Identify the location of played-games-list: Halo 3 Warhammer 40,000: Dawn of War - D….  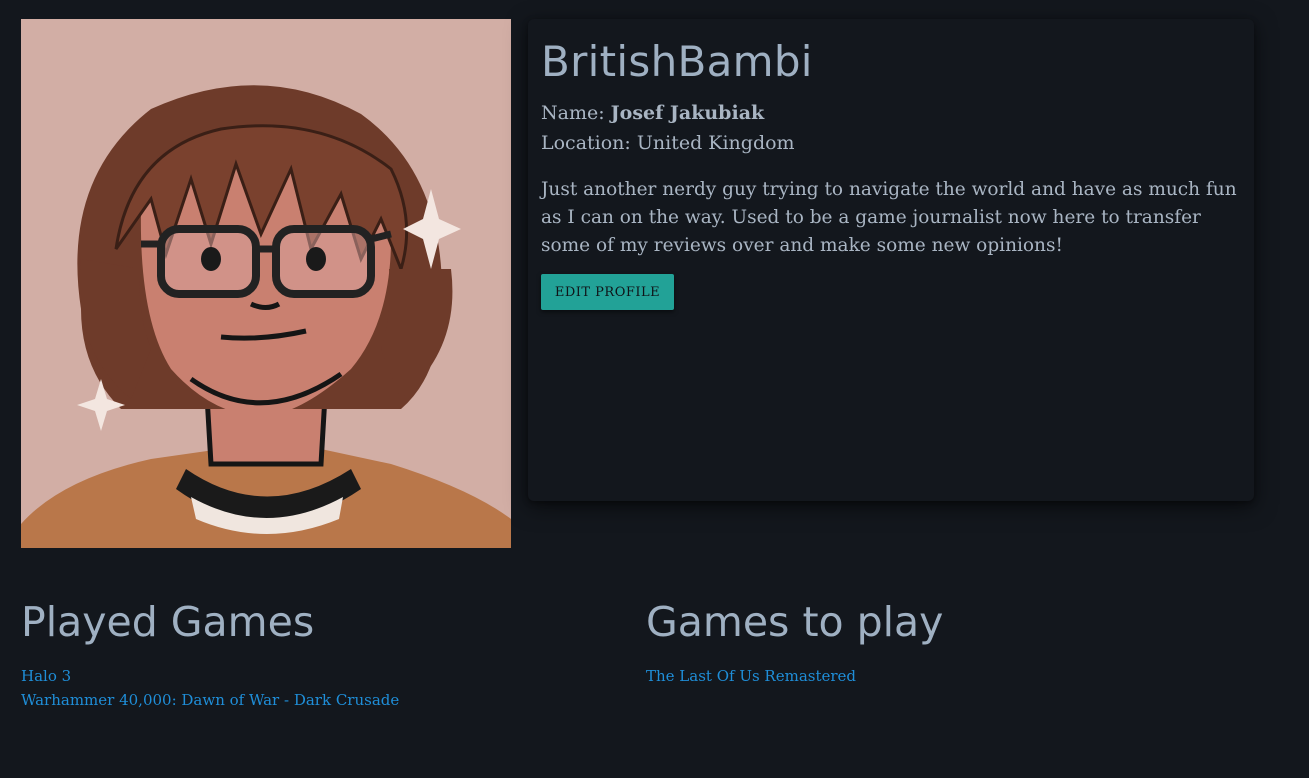
(210, 688).